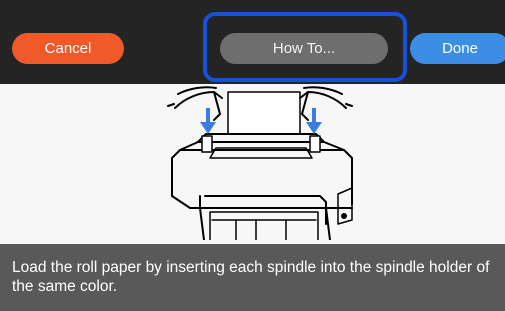  I want to click on cancel-button: Cancel, so click(68, 48).